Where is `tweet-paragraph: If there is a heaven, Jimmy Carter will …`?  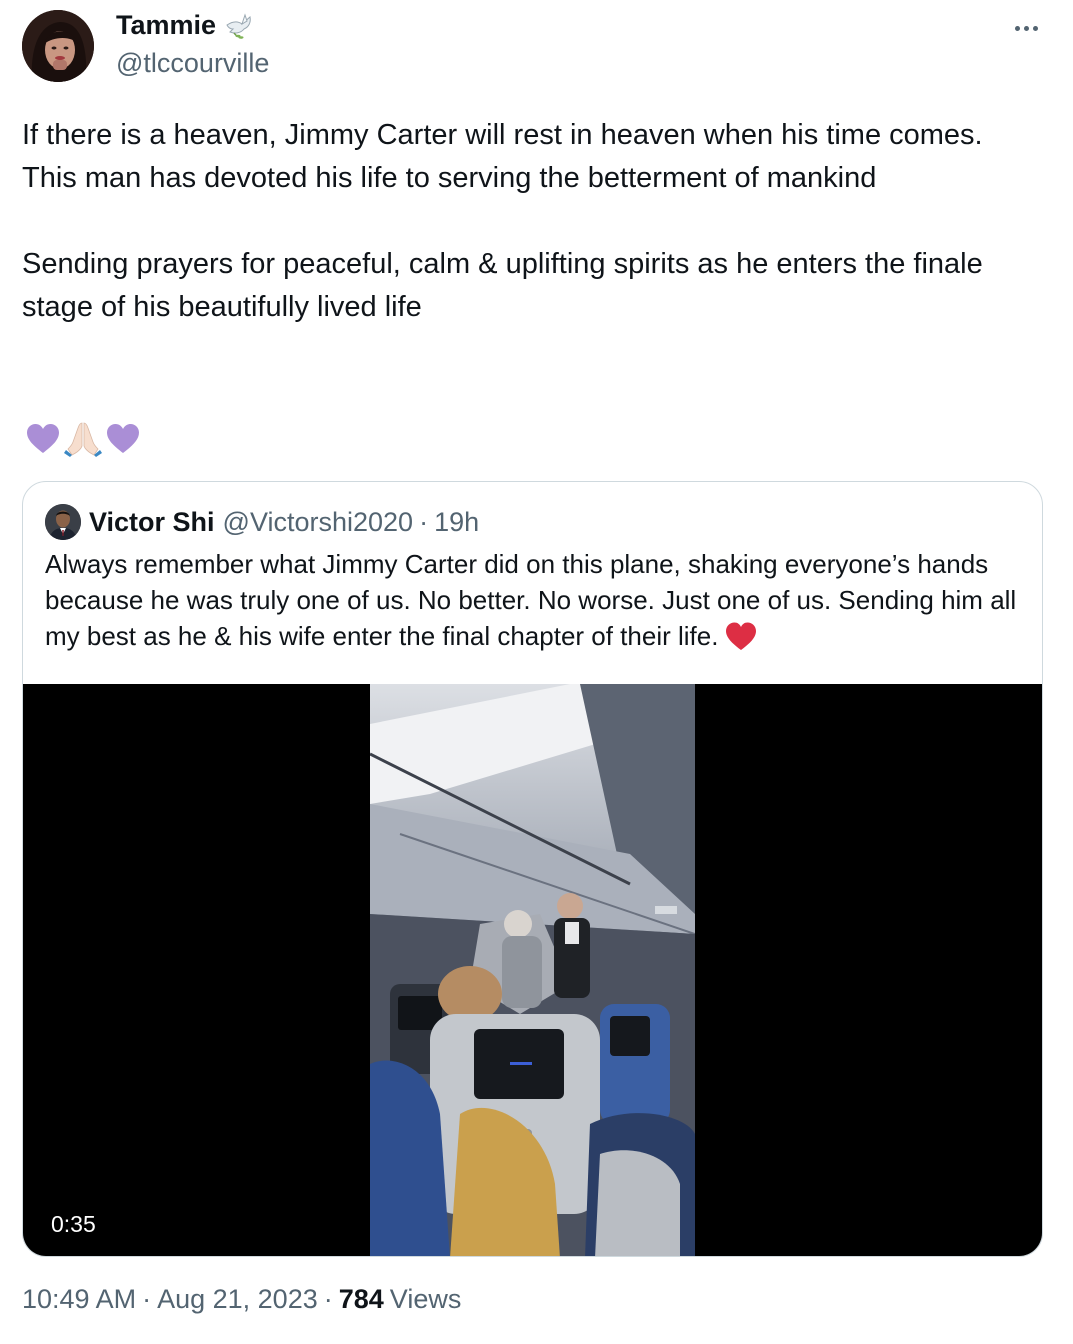
tweet-paragraph: If there is a heaven, Jimmy Carter will … is located at coordinates (506, 156).